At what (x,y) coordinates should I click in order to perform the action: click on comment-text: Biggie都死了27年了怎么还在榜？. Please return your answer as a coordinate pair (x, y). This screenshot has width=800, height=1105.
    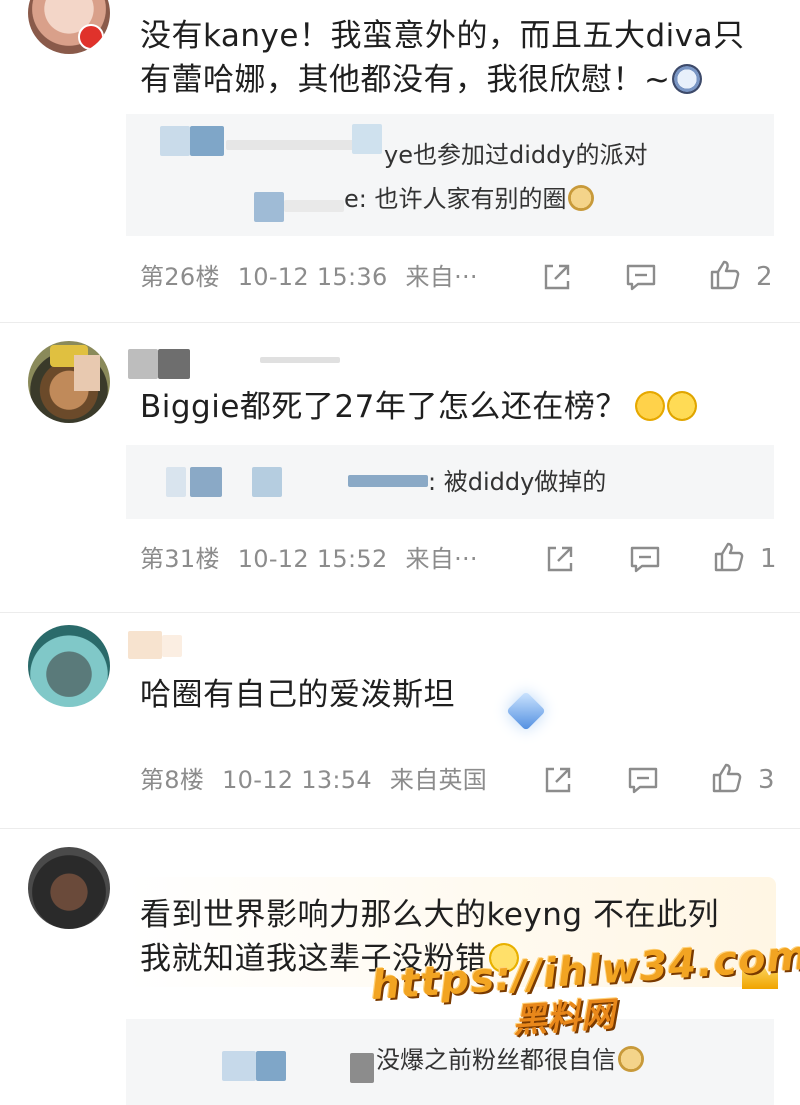
    Looking at the image, I should click on (455, 407).